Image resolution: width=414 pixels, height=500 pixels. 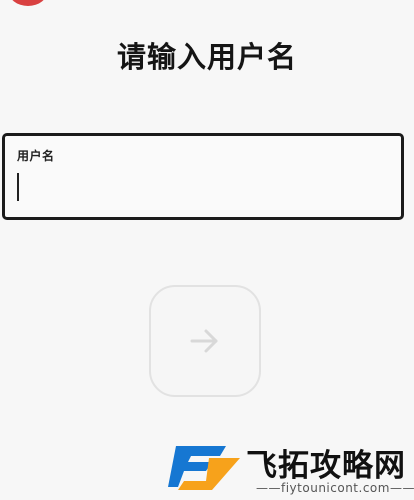 I want to click on arrow-right-icon, so click(x=204, y=341).